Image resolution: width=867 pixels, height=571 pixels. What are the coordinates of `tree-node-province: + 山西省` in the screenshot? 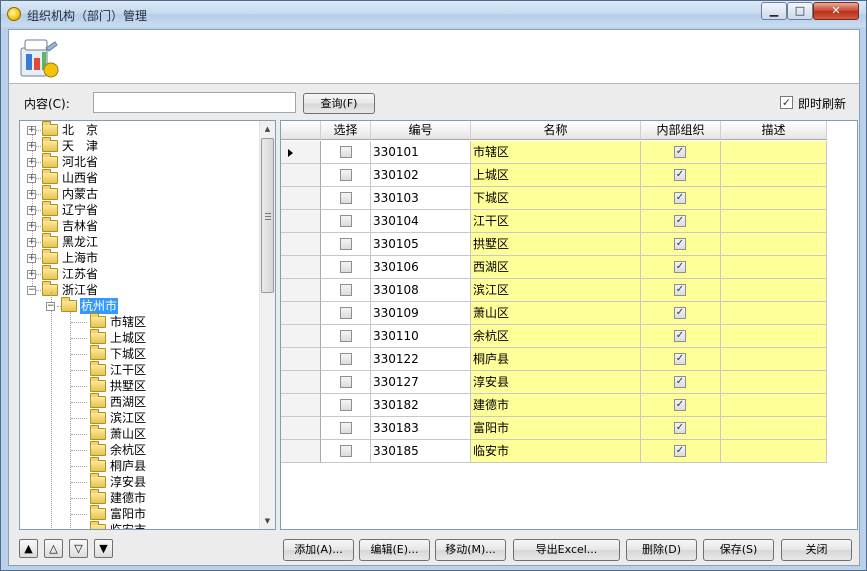 It's located at (140, 177).